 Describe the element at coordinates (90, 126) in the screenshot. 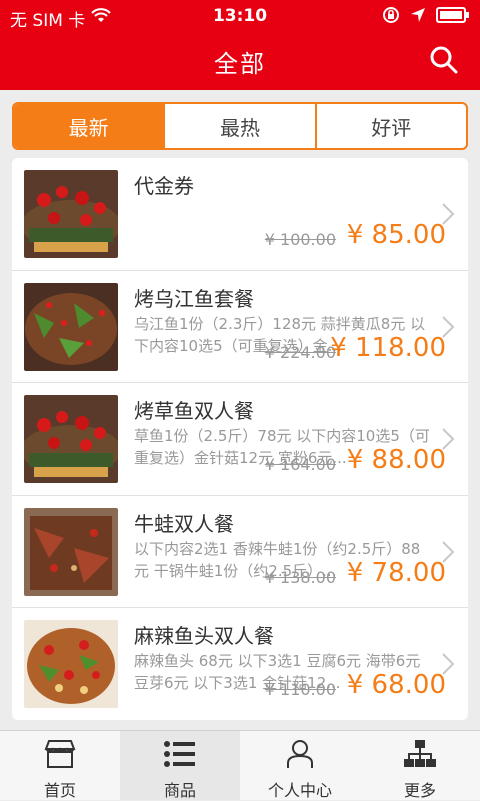

I see `segment-newest: 最新` at that location.